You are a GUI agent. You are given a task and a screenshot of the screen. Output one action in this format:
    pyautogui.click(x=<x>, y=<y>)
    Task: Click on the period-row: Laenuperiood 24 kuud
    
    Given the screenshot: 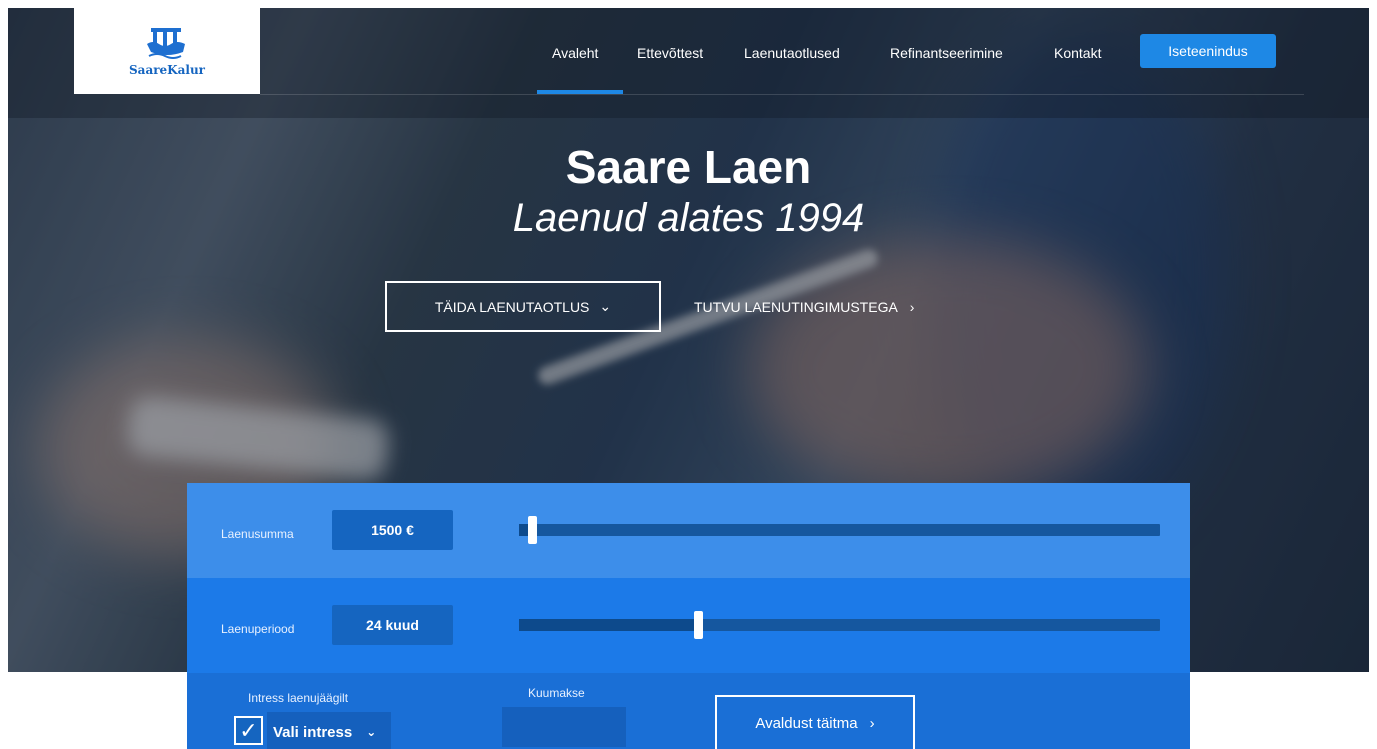 What is the action you would take?
    pyautogui.click(x=688, y=625)
    